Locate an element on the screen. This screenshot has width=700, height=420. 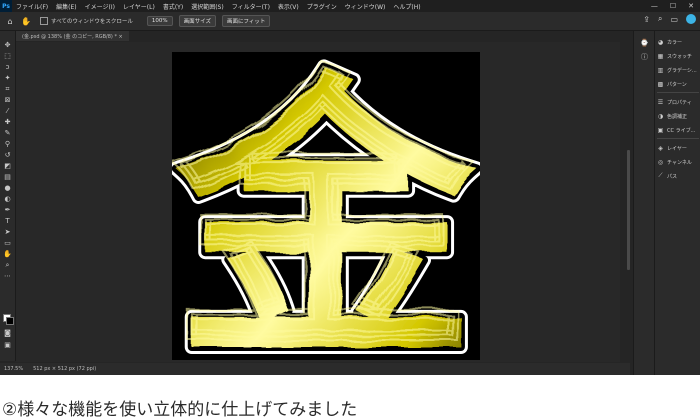
panel-label: パターン is located at coordinates (677, 84).